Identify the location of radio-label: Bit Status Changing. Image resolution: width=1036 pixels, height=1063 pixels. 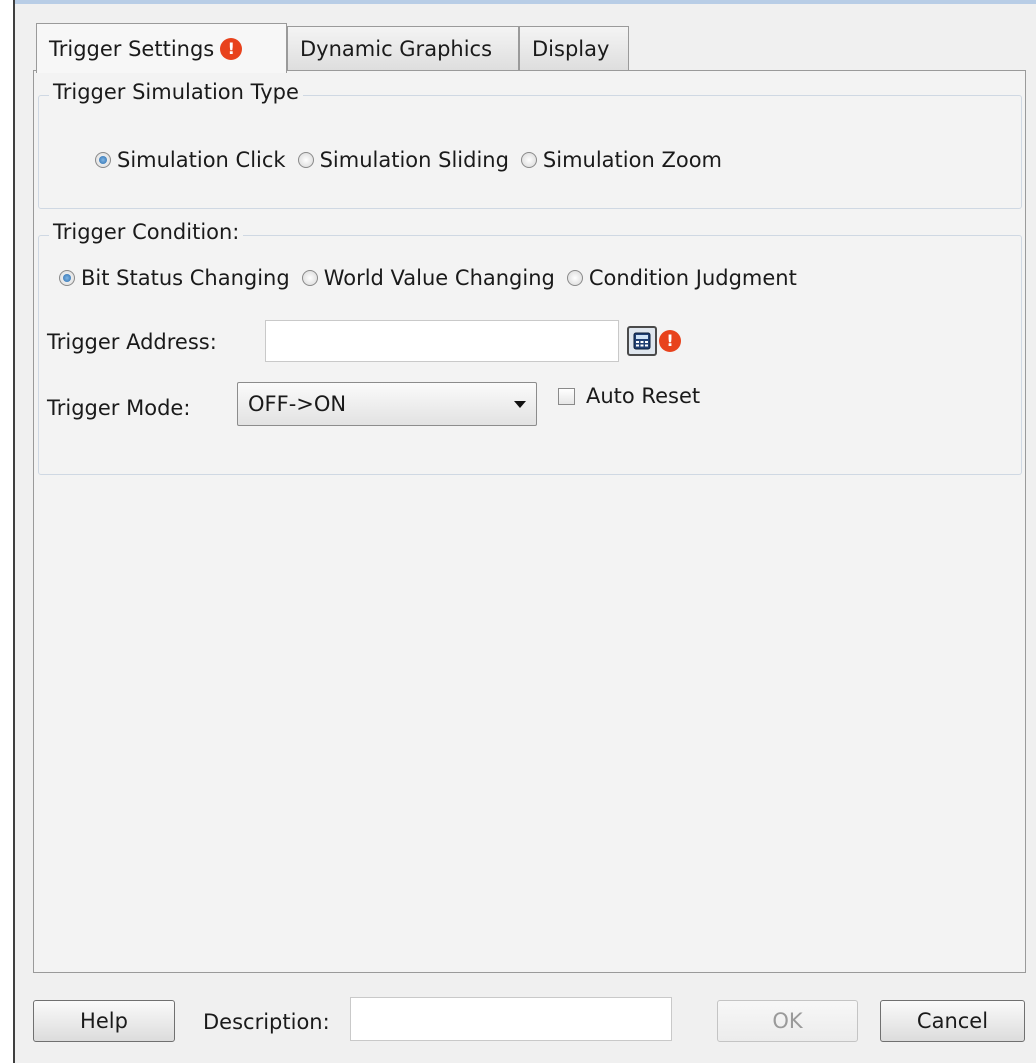
(185, 278).